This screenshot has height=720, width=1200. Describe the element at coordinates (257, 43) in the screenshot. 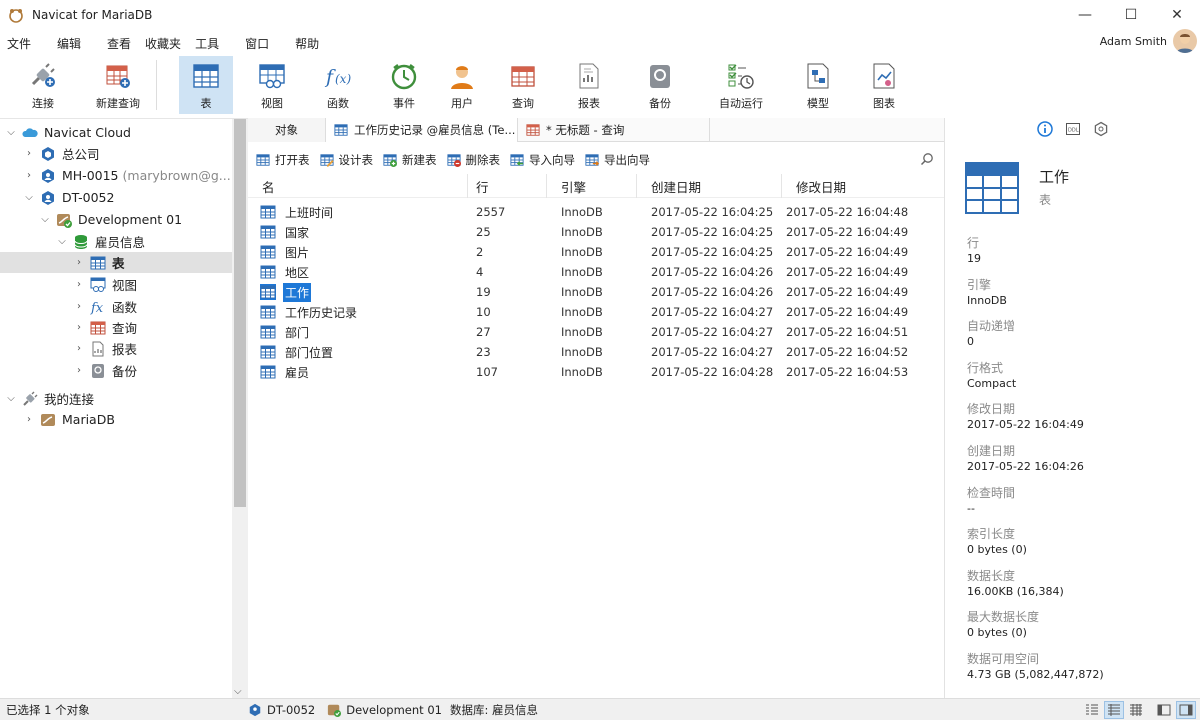

I see `menu-window: 窗口` at that location.